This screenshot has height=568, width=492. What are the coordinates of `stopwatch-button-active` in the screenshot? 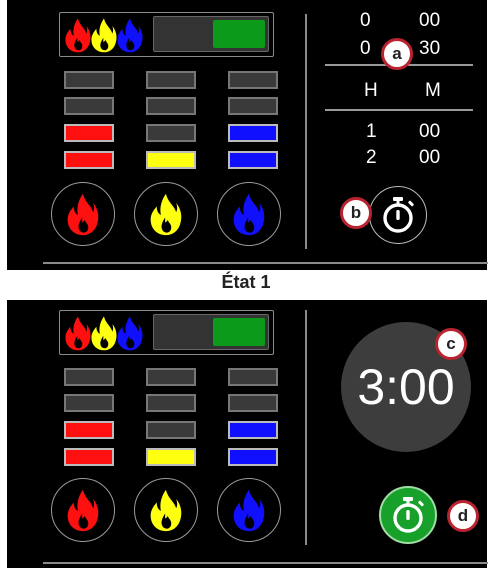 It's located at (408, 515).